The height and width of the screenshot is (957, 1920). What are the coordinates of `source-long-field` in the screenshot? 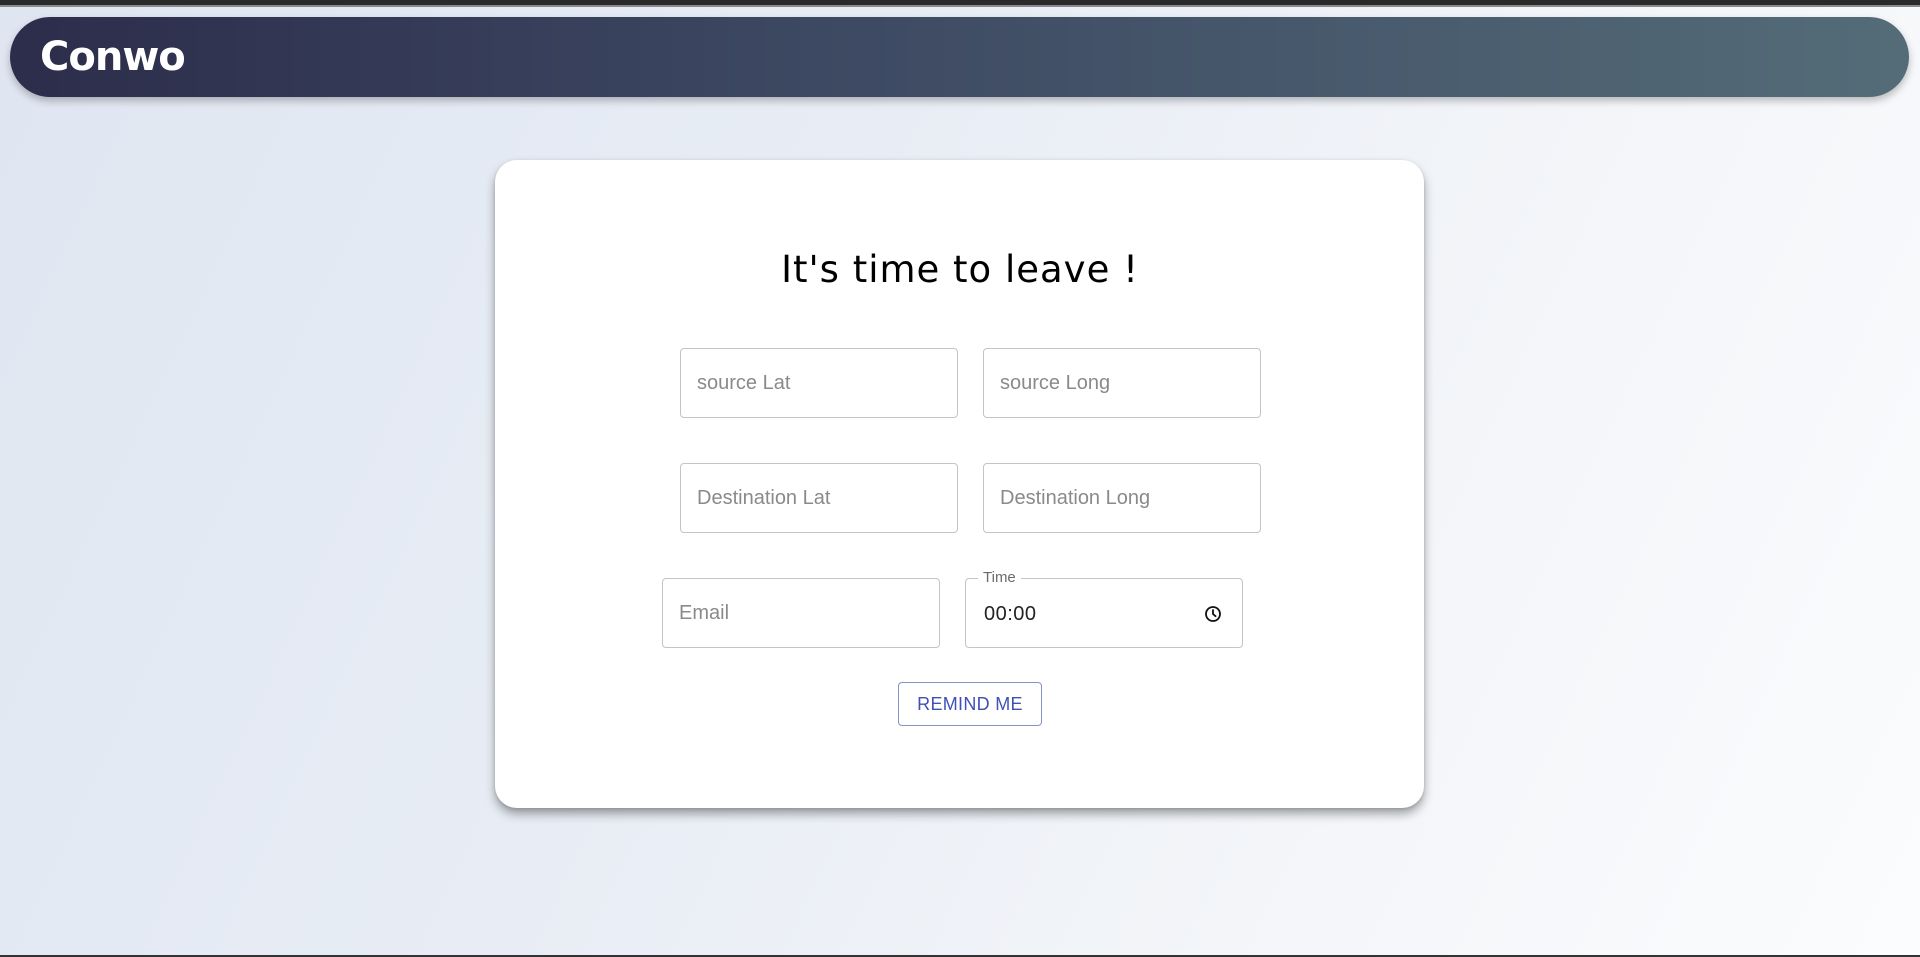 It's located at (1122, 383).